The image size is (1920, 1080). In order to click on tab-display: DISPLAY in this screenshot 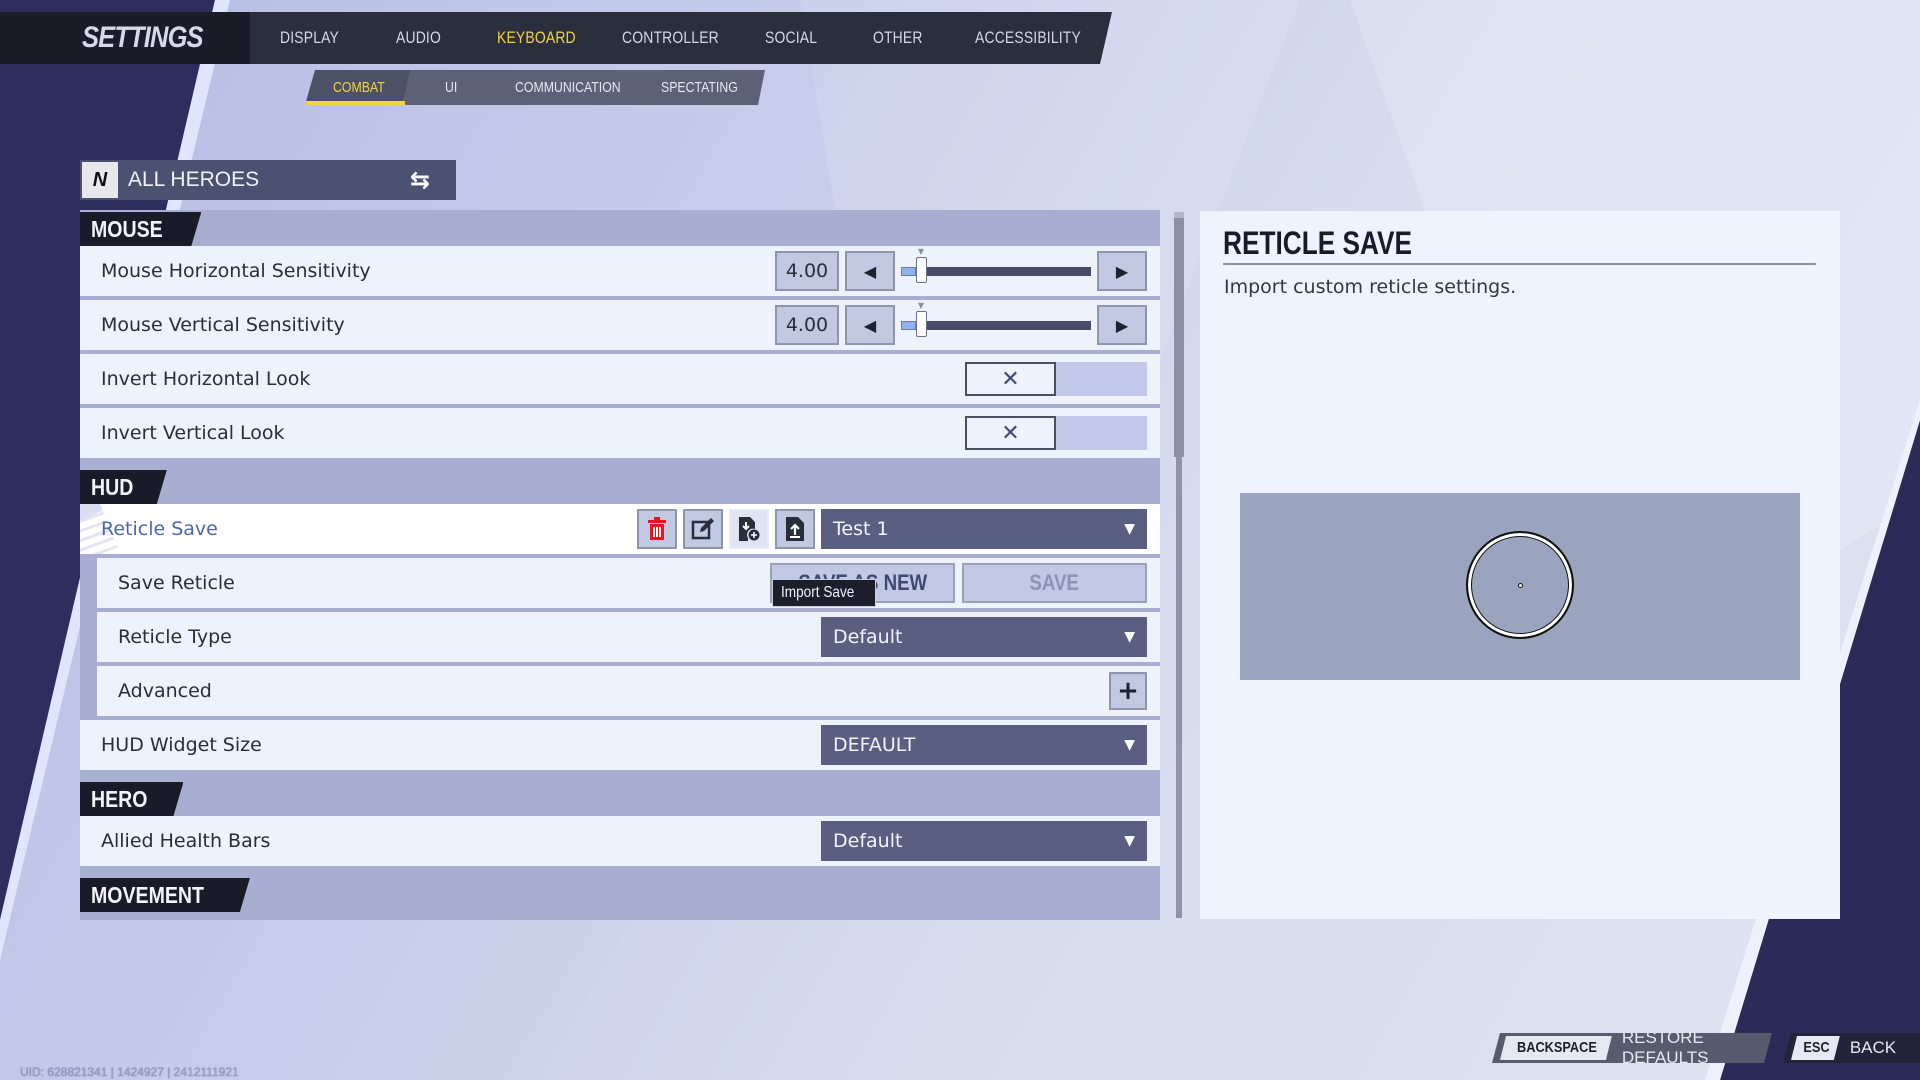, I will do `click(327, 38)`.